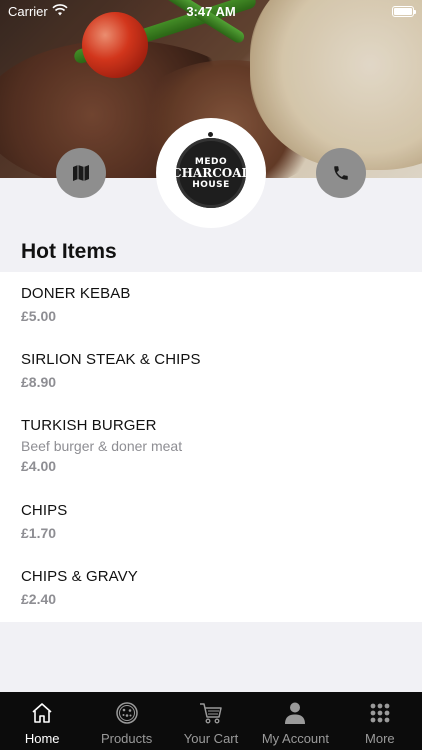 Image resolution: width=422 pixels, height=750 pixels. What do you see at coordinates (39, 382) in the screenshot?
I see `item-price: £8.90` at bounding box center [39, 382].